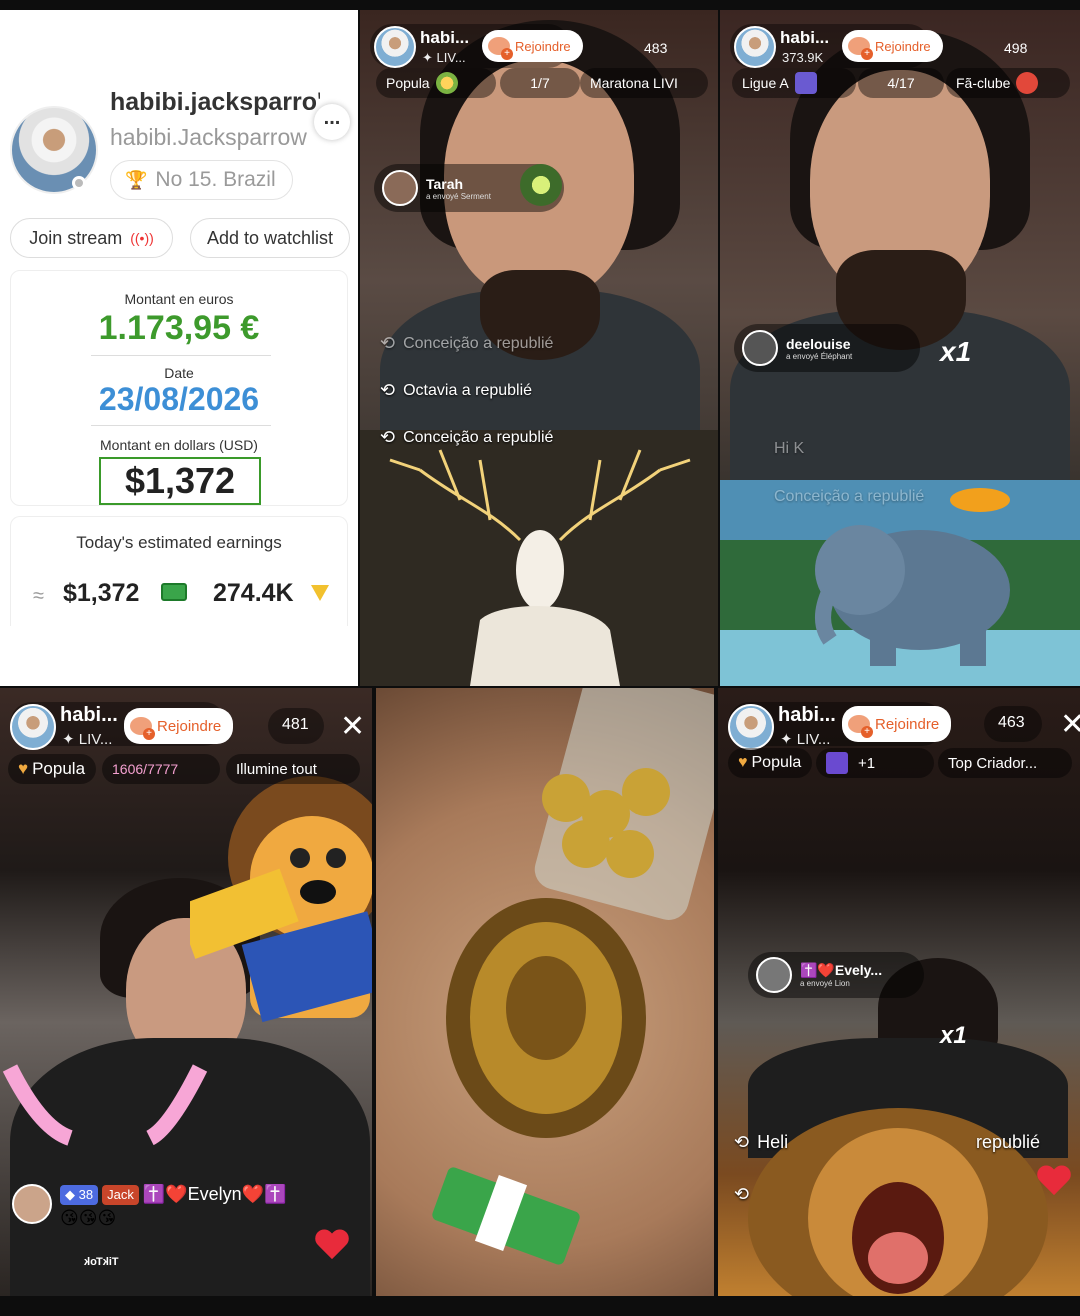  What do you see at coordinates (956, 351) in the screenshot?
I see `gift-count: x1` at bounding box center [956, 351].